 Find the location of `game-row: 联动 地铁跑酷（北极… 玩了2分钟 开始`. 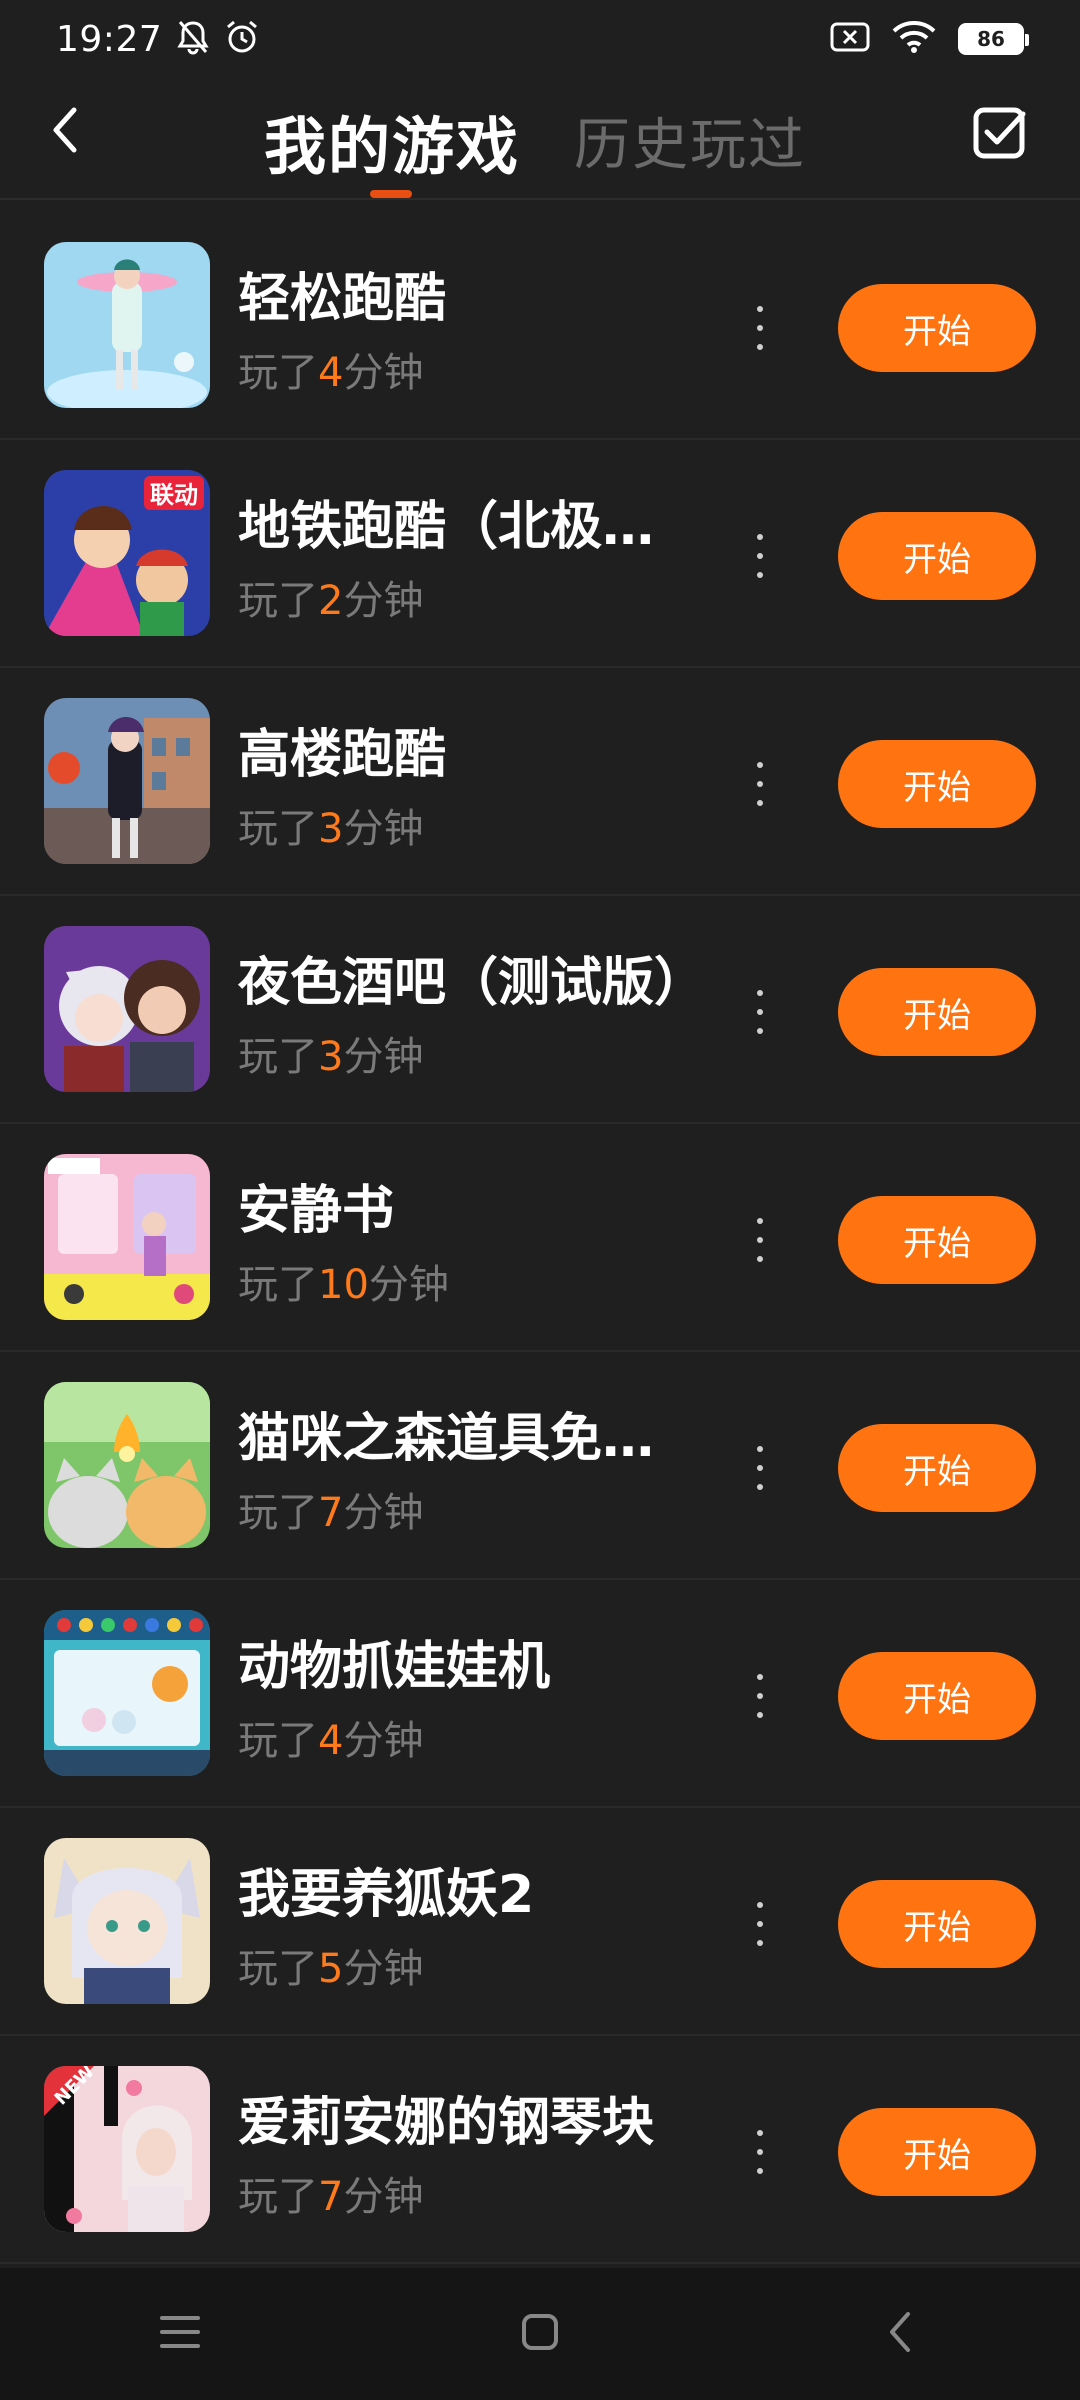

game-row: 联动 地铁跑酷（北极… 玩了2分钟 开始 is located at coordinates (540, 554).